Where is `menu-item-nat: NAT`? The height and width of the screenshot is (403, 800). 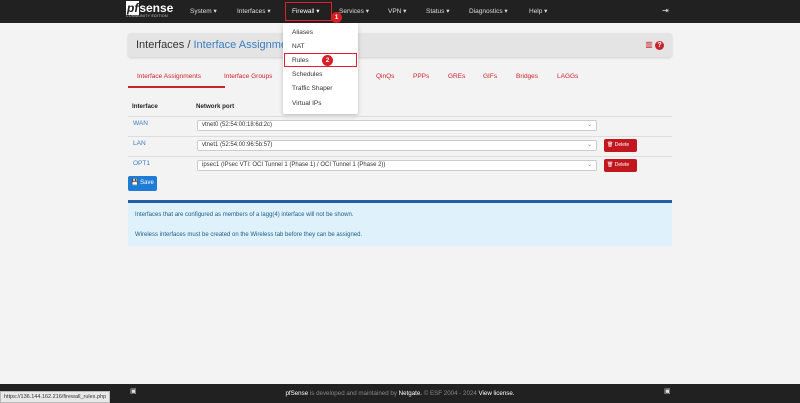 menu-item-nat: NAT is located at coordinates (298, 46).